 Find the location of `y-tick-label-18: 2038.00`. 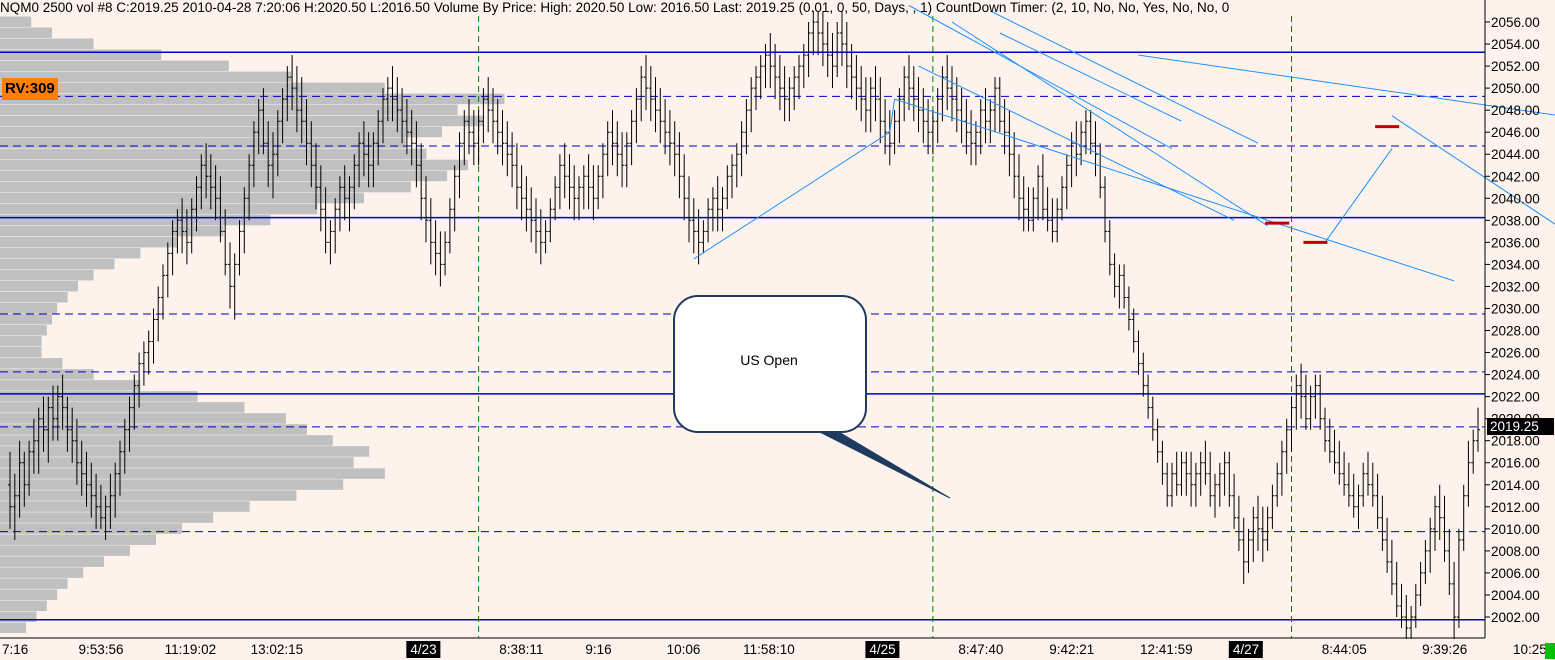

y-tick-label-18: 2038.00 is located at coordinates (1515, 220).